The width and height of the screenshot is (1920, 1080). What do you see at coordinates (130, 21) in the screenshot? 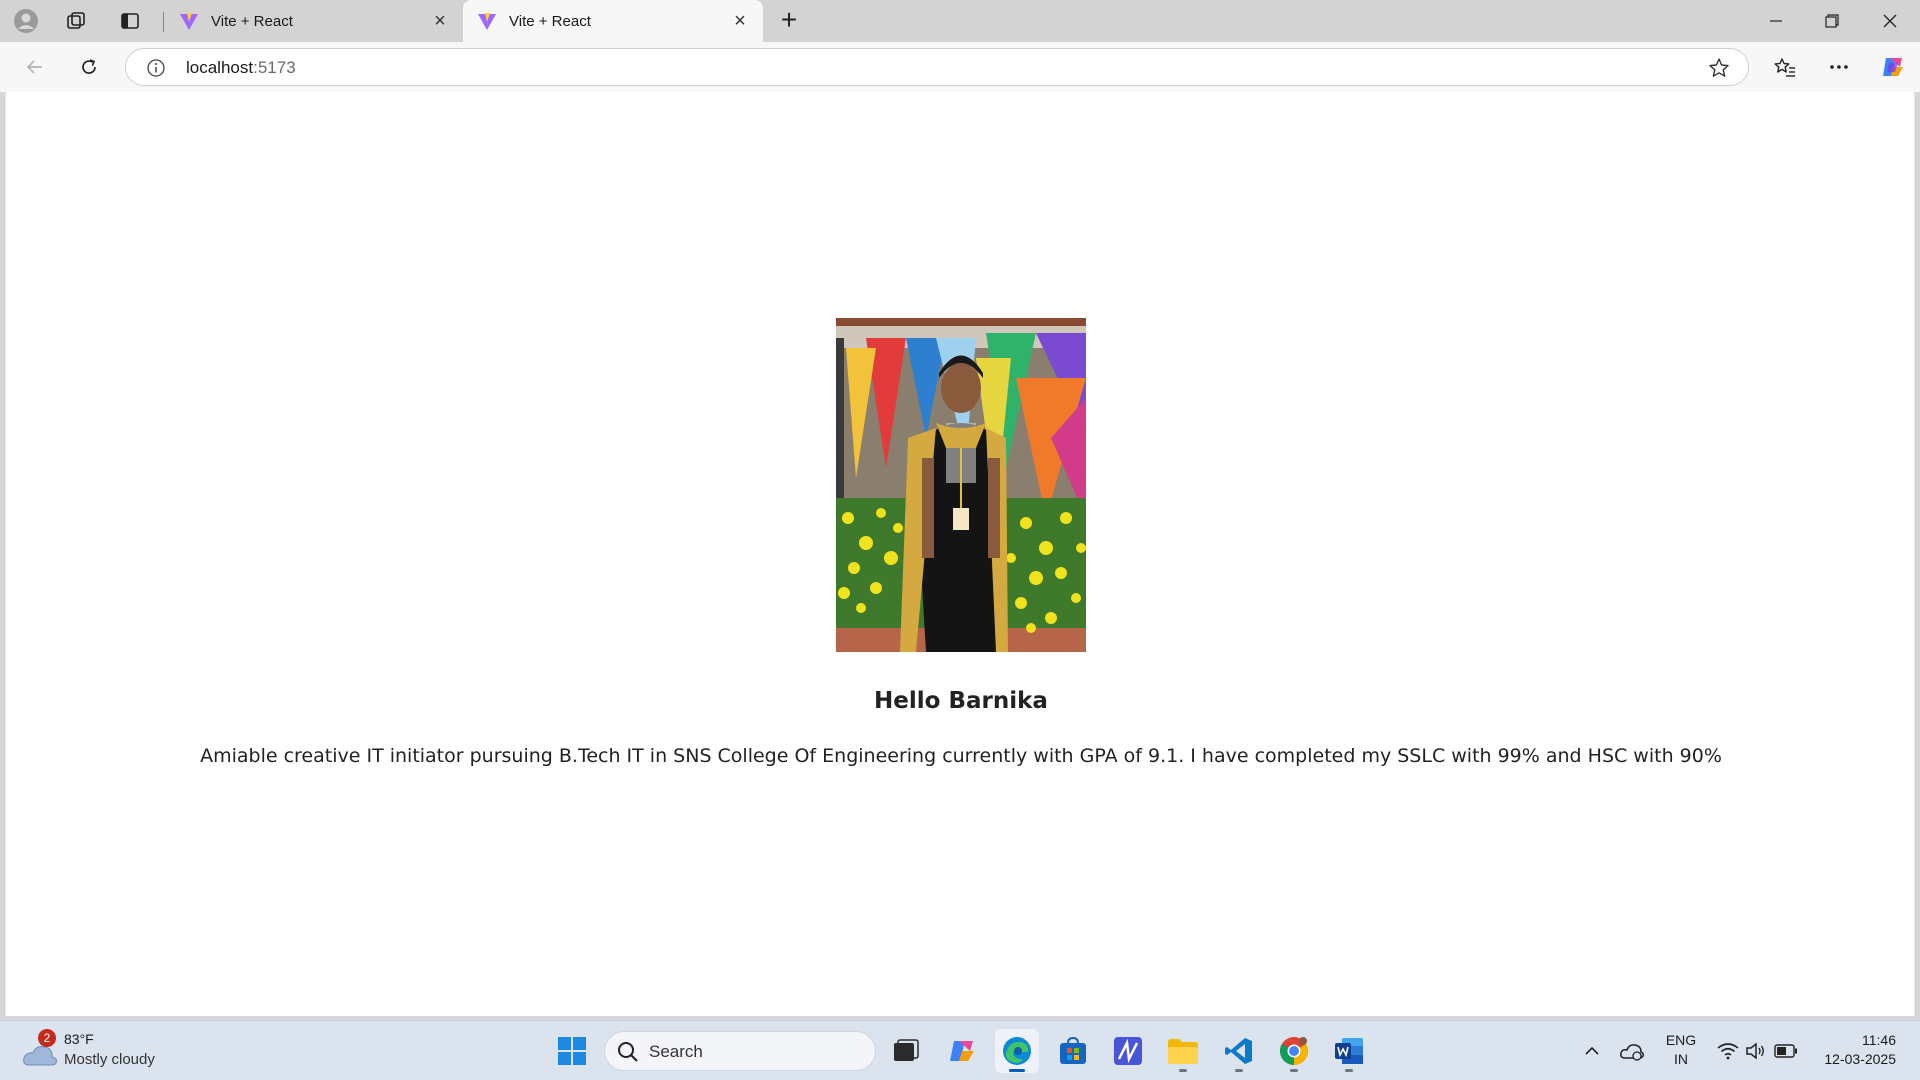
I see `vertical-tabs-icon` at bounding box center [130, 21].